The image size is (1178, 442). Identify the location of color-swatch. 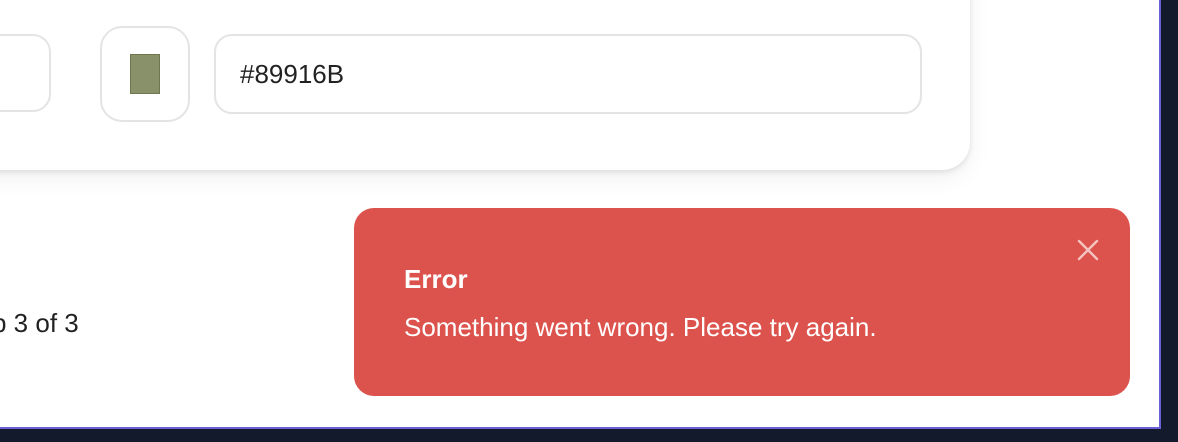
(145, 74).